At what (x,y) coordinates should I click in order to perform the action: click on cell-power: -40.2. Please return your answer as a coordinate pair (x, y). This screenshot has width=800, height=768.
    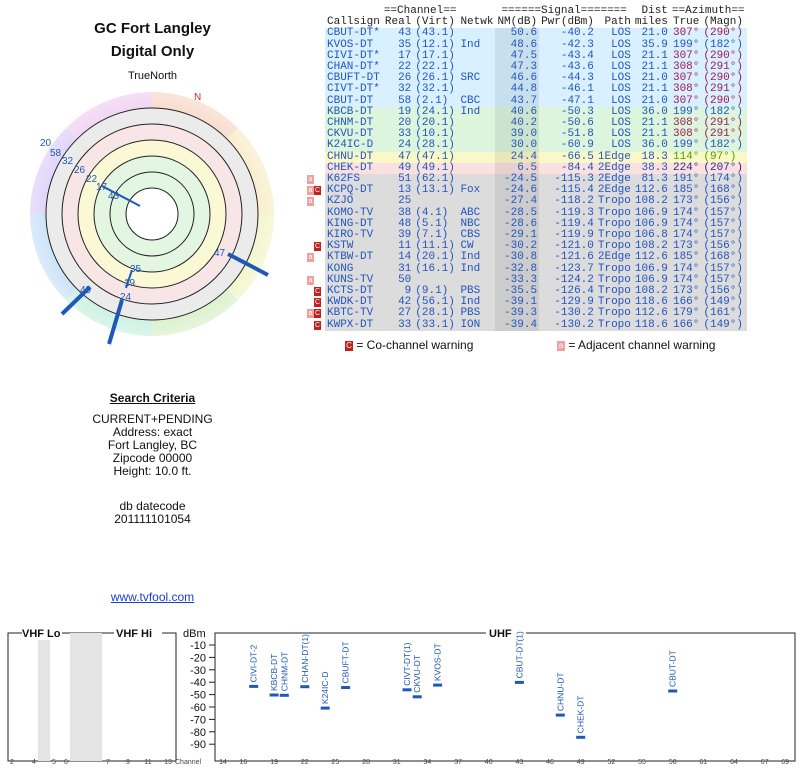
    Looking at the image, I should click on (577, 33).